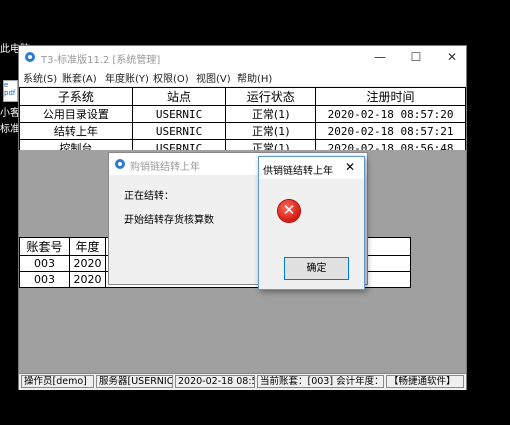 The width and height of the screenshot is (510, 425). Describe the element at coordinates (10, 127) in the screenshot. I see `desktop-label-standard: 标准` at that location.